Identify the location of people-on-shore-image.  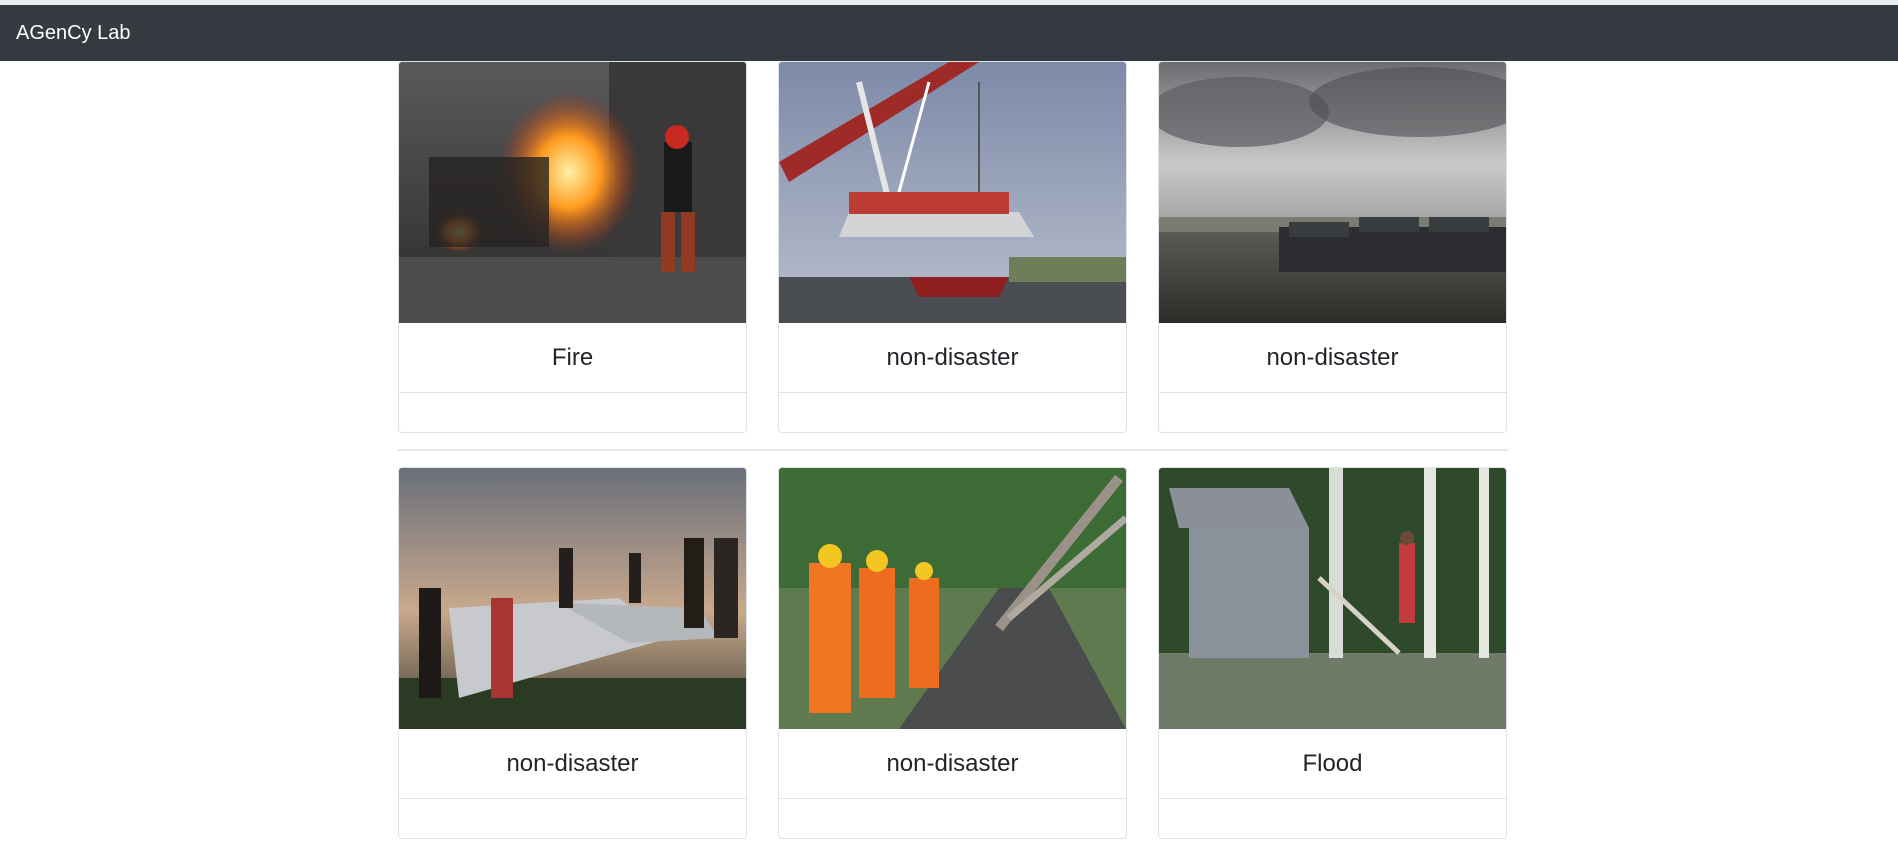
(572, 598).